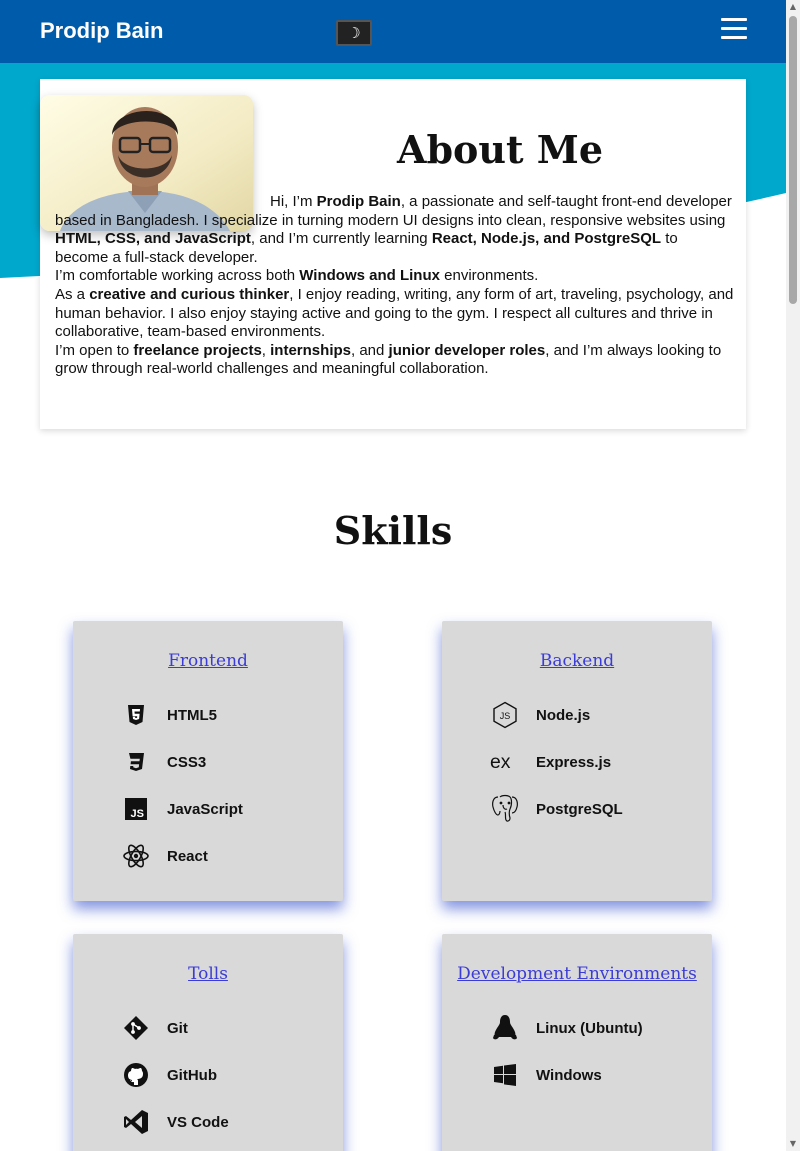 The height and width of the screenshot is (1151, 800). I want to click on skill-item: Windows, so click(546, 1075).